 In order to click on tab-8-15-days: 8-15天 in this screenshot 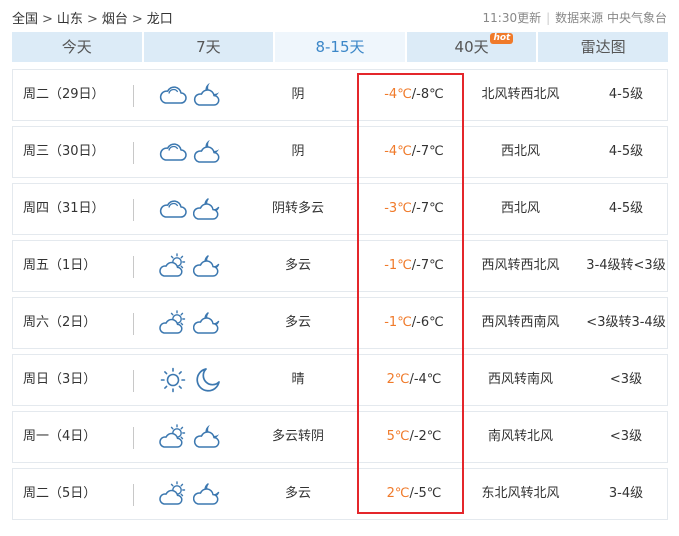, I will do `click(340, 47)`.